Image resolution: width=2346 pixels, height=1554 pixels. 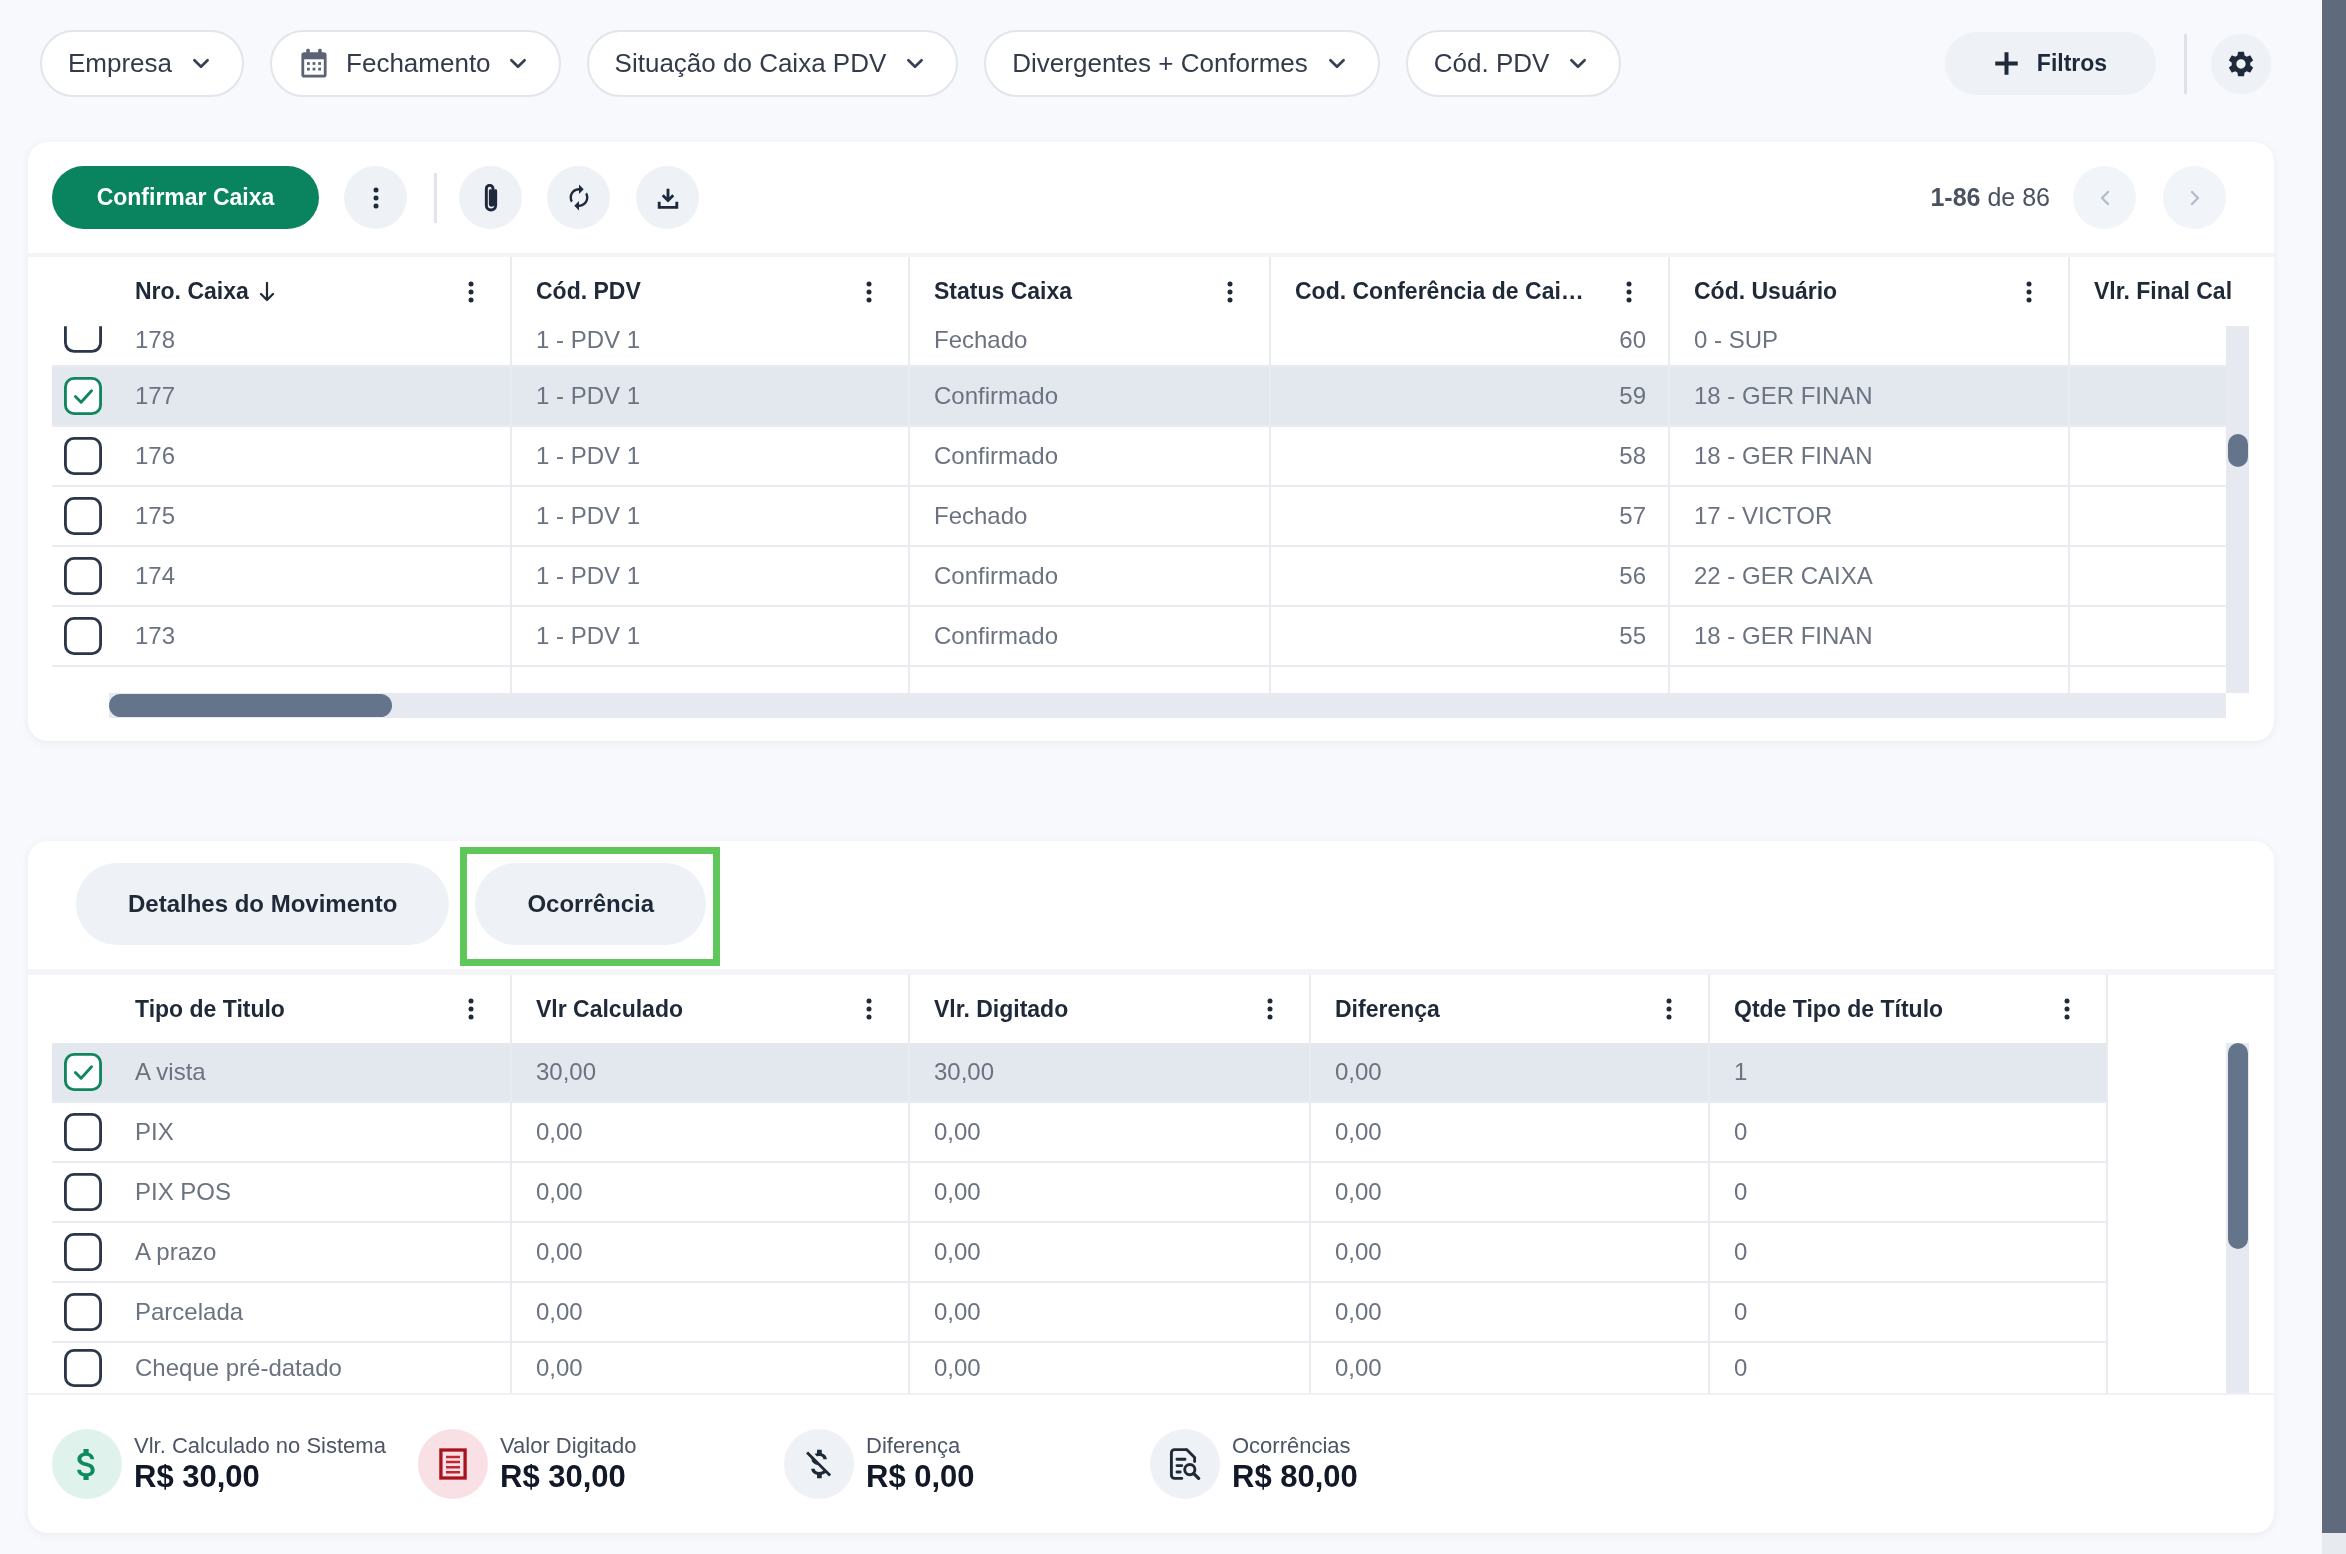 What do you see at coordinates (1468, 516) in the screenshot?
I see `table-cell: 57` at bounding box center [1468, 516].